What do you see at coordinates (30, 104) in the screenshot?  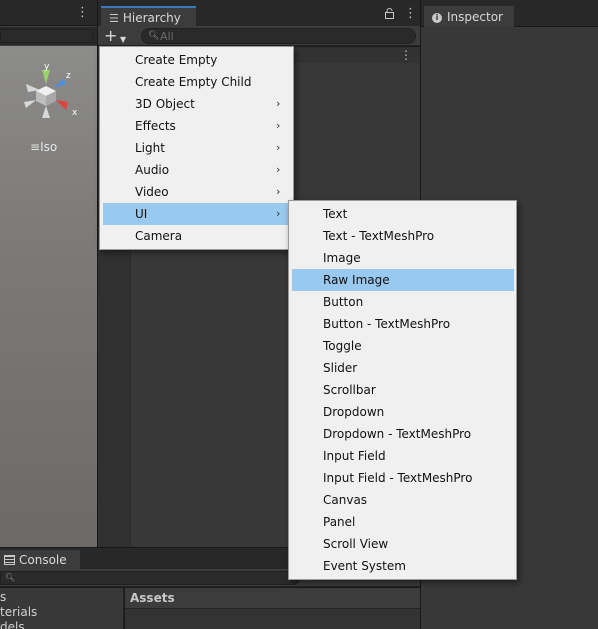 I see `gizmo-neg-x-cone` at bounding box center [30, 104].